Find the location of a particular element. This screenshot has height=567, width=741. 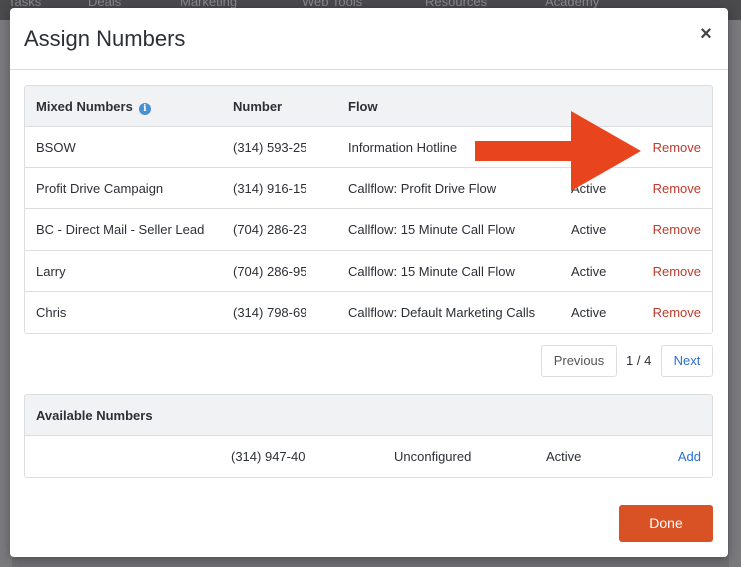

next-page-button: Next is located at coordinates (687, 361).